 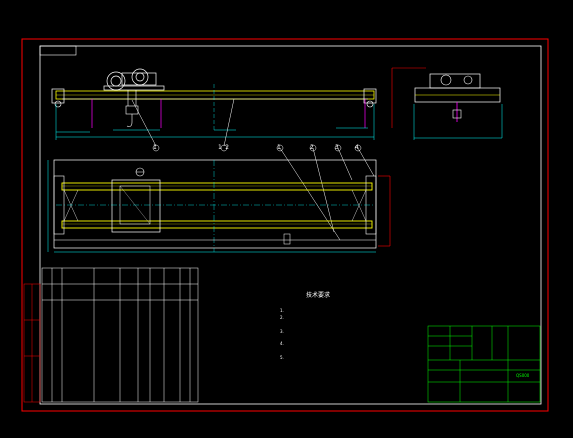 I want to click on notes-title: 技术要求, so click(x=318, y=295).